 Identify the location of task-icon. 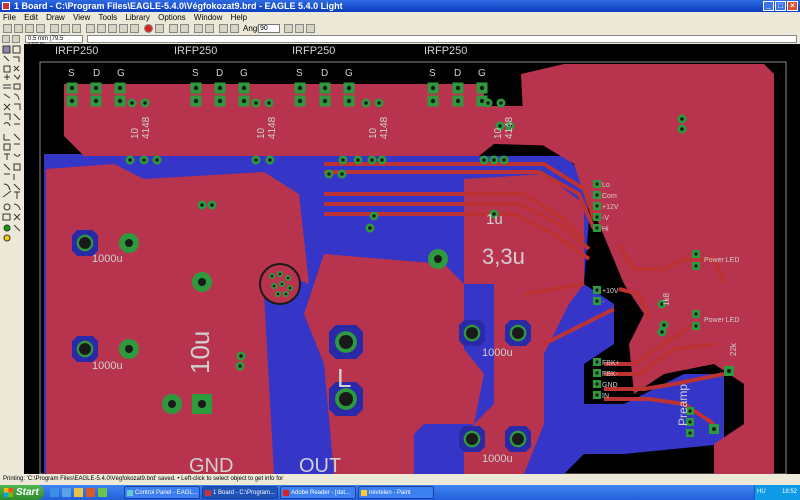
(364, 493).